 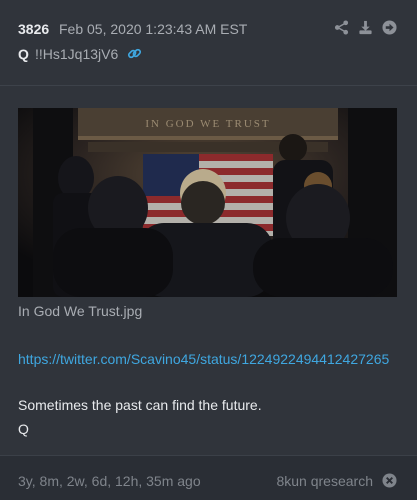 What do you see at coordinates (77, 54) in the screenshot?
I see `post-tripcode: !!Hs1Jq13jV6` at bounding box center [77, 54].